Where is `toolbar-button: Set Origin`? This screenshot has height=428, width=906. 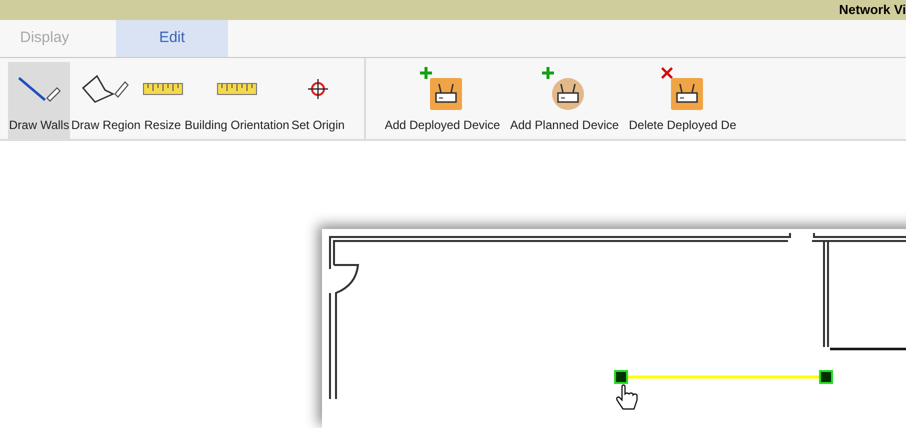
toolbar-button: Set Origin is located at coordinates (318, 100).